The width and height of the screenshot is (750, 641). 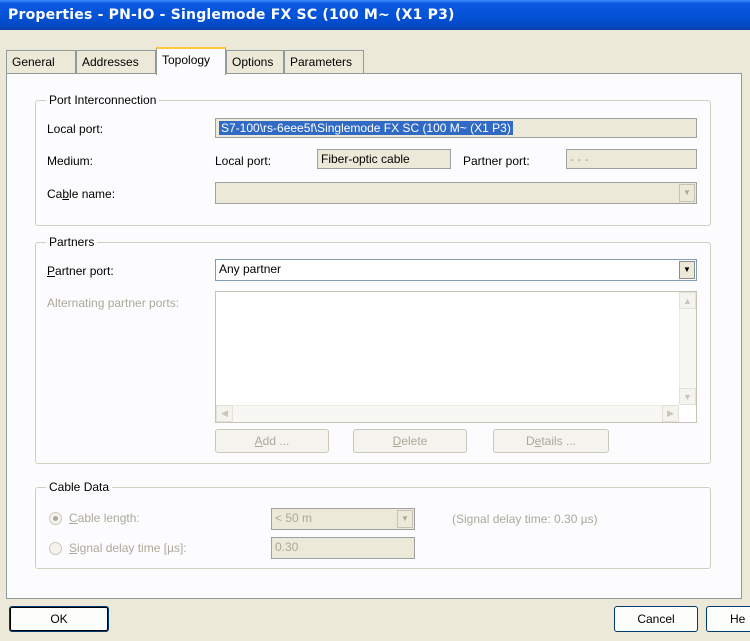 I want to click on medium-local-port-label: Local port:, so click(x=243, y=161).